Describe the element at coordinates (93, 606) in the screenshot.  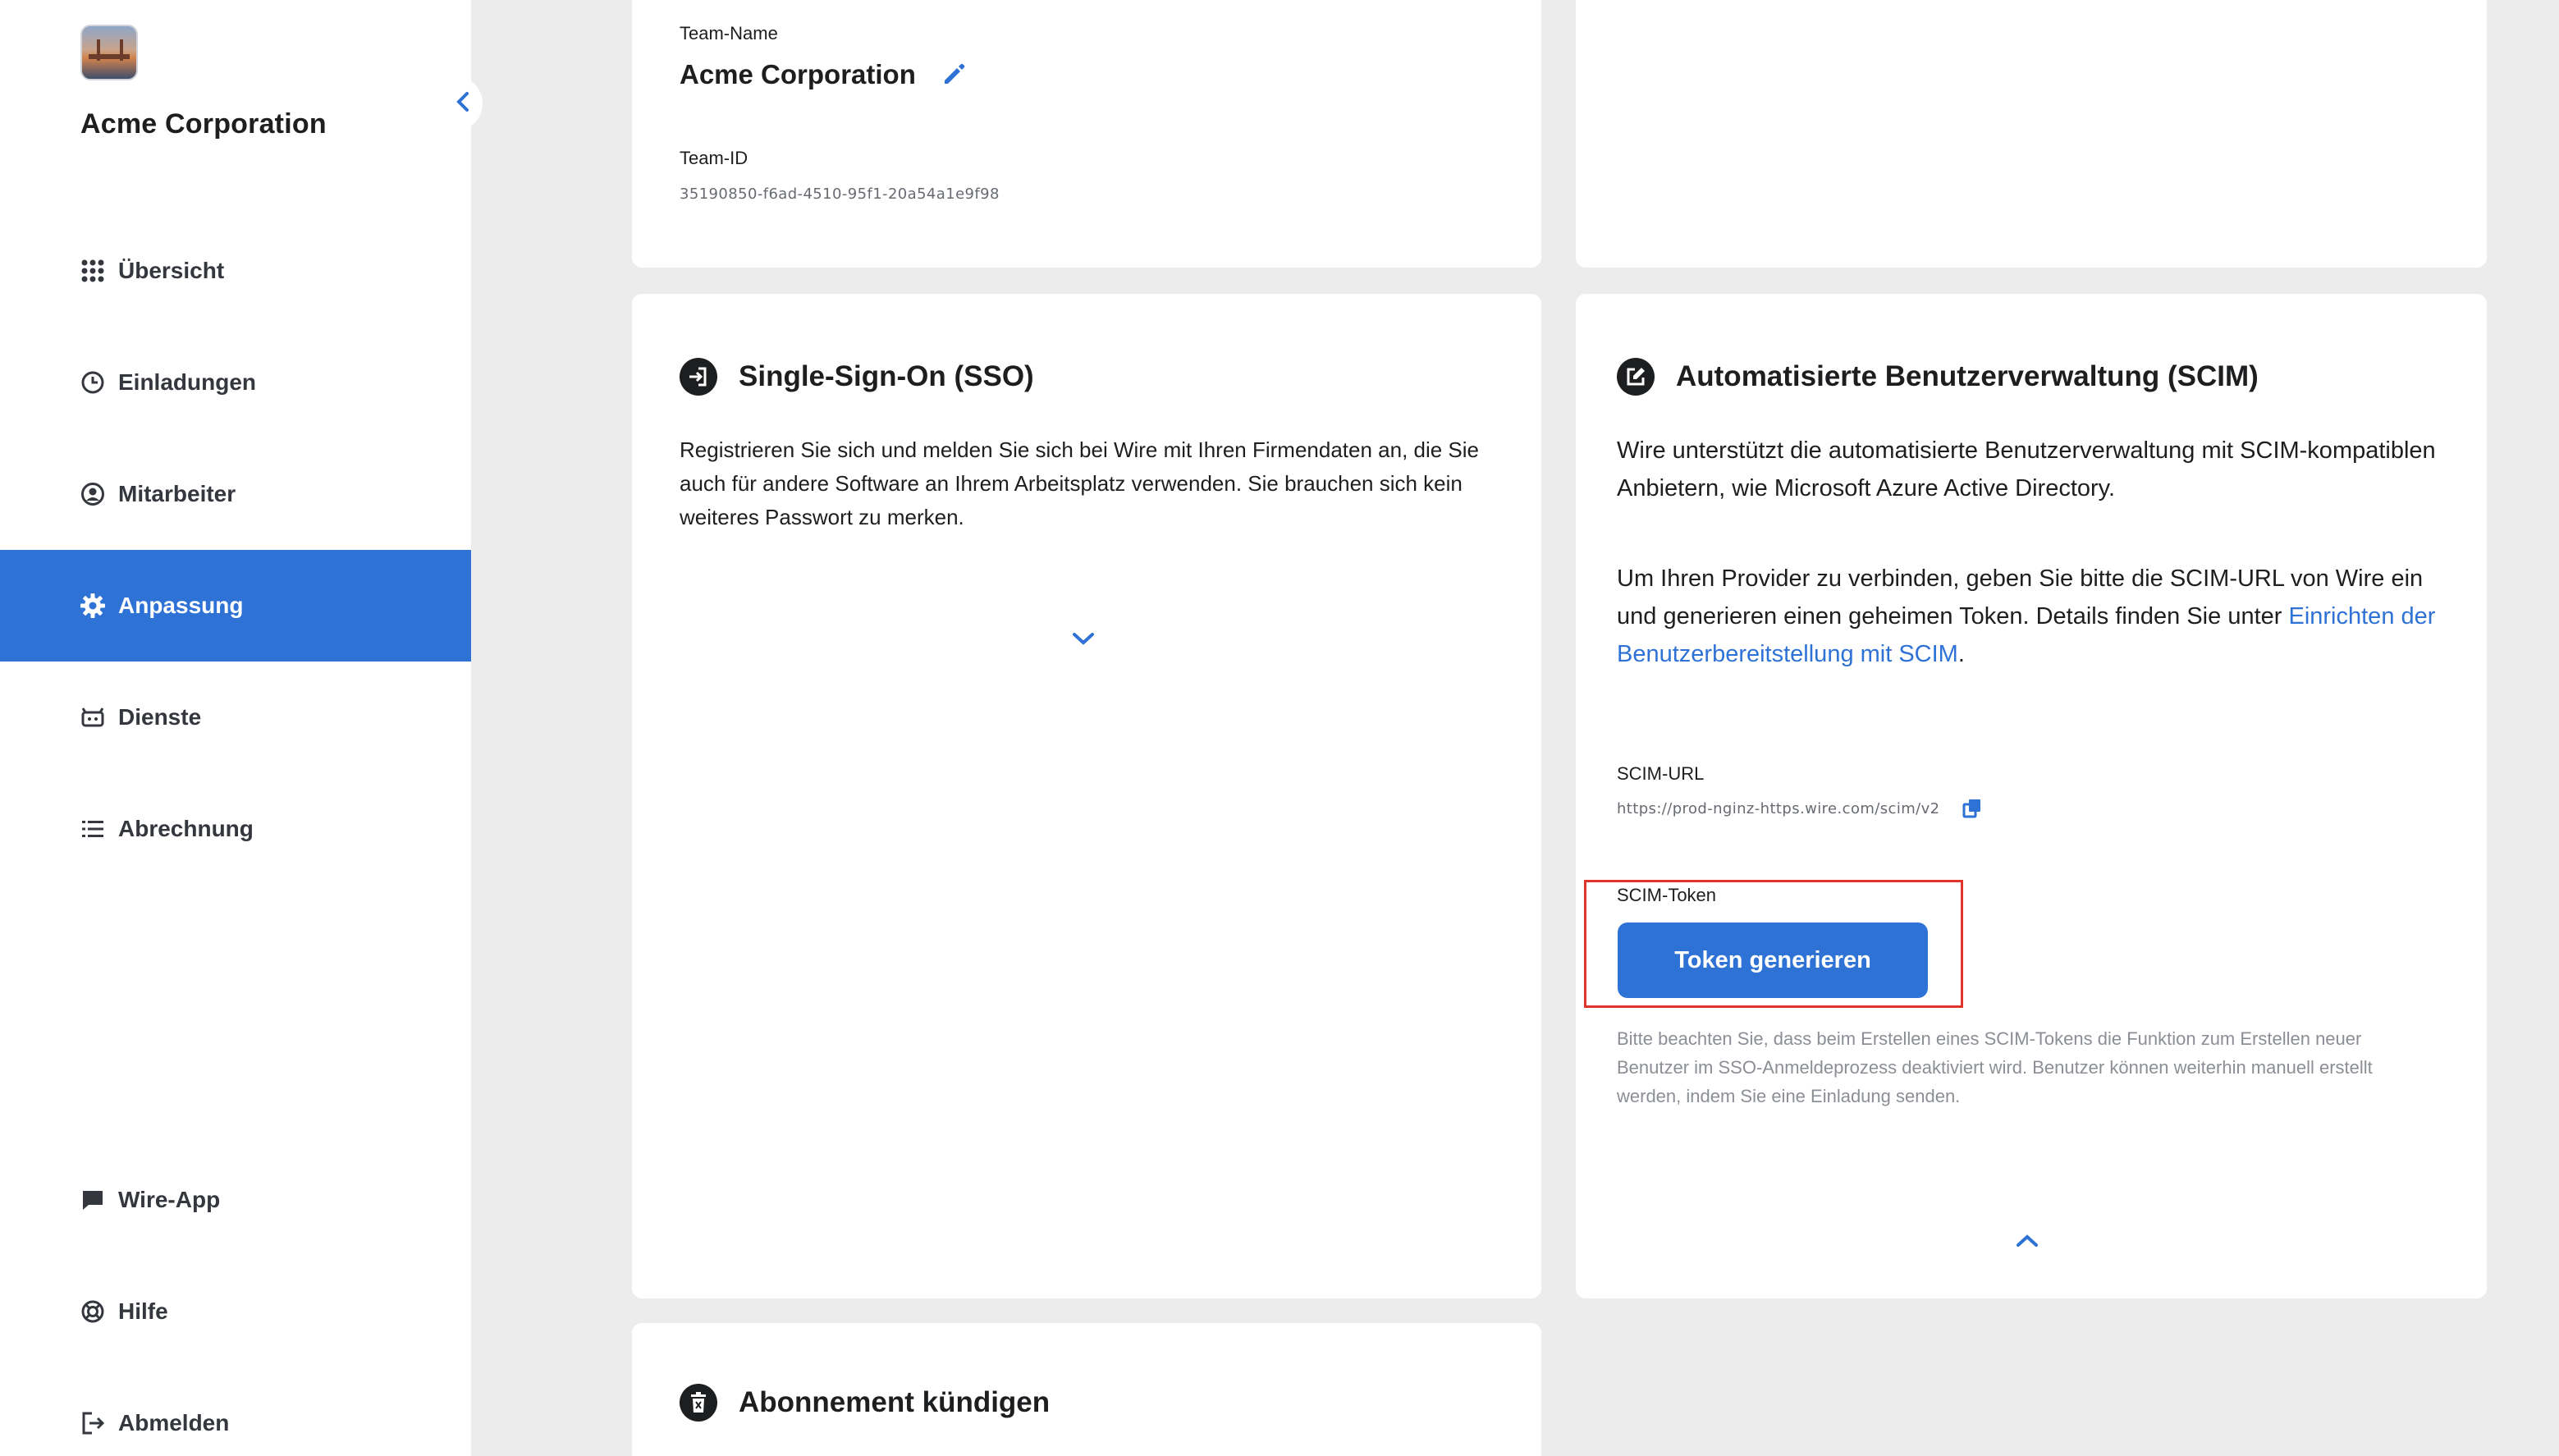
I see `gear-icon` at that location.